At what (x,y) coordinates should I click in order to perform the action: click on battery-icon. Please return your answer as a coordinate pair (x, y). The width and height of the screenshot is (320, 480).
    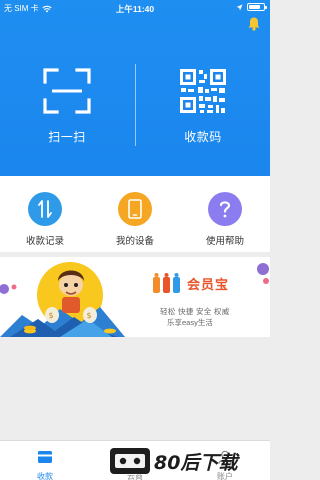
    Looking at the image, I should click on (257, 7).